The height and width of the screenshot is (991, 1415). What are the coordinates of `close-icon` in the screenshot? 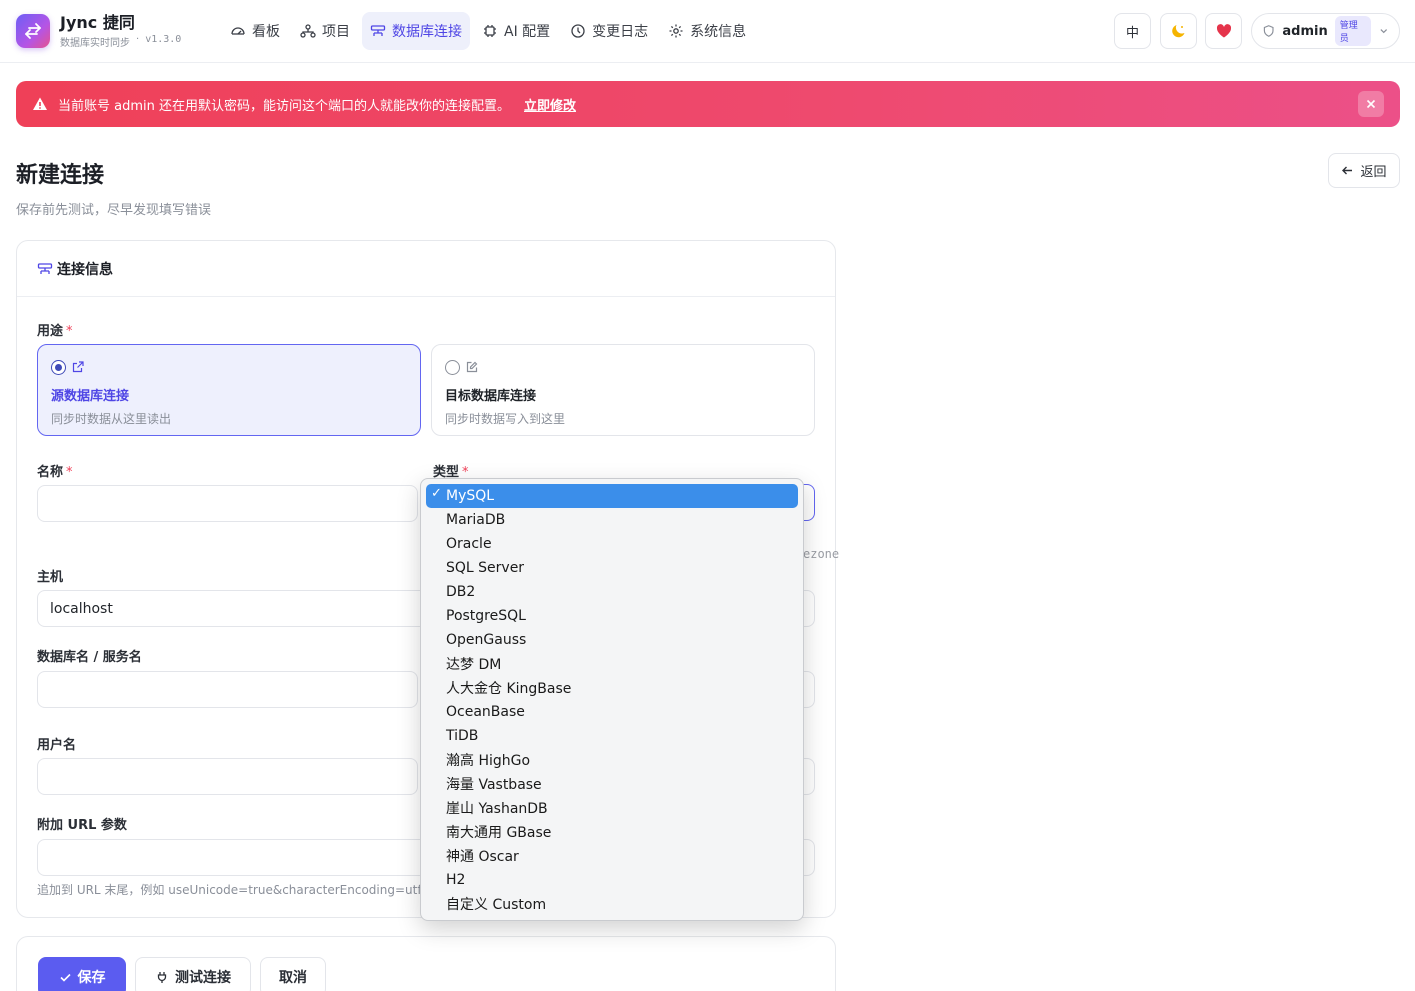 It's located at (1371, 104).